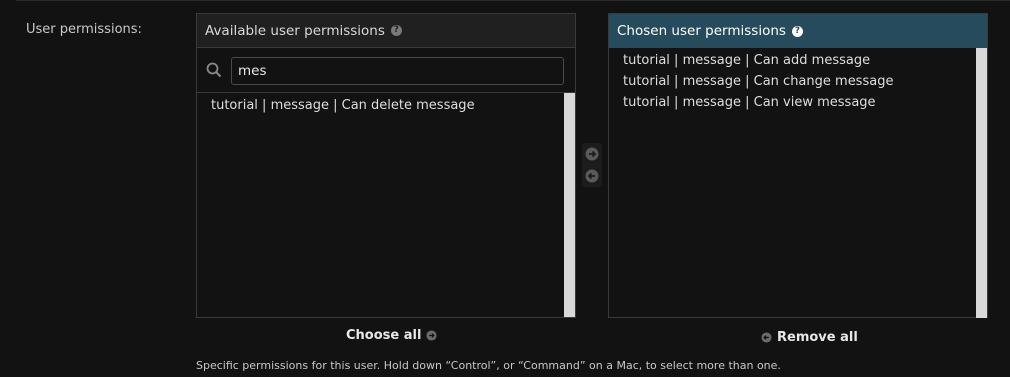 The height and width of the screenshot is (377, 1010). I want to click on remove-arrow-icon, so click(592, 176).